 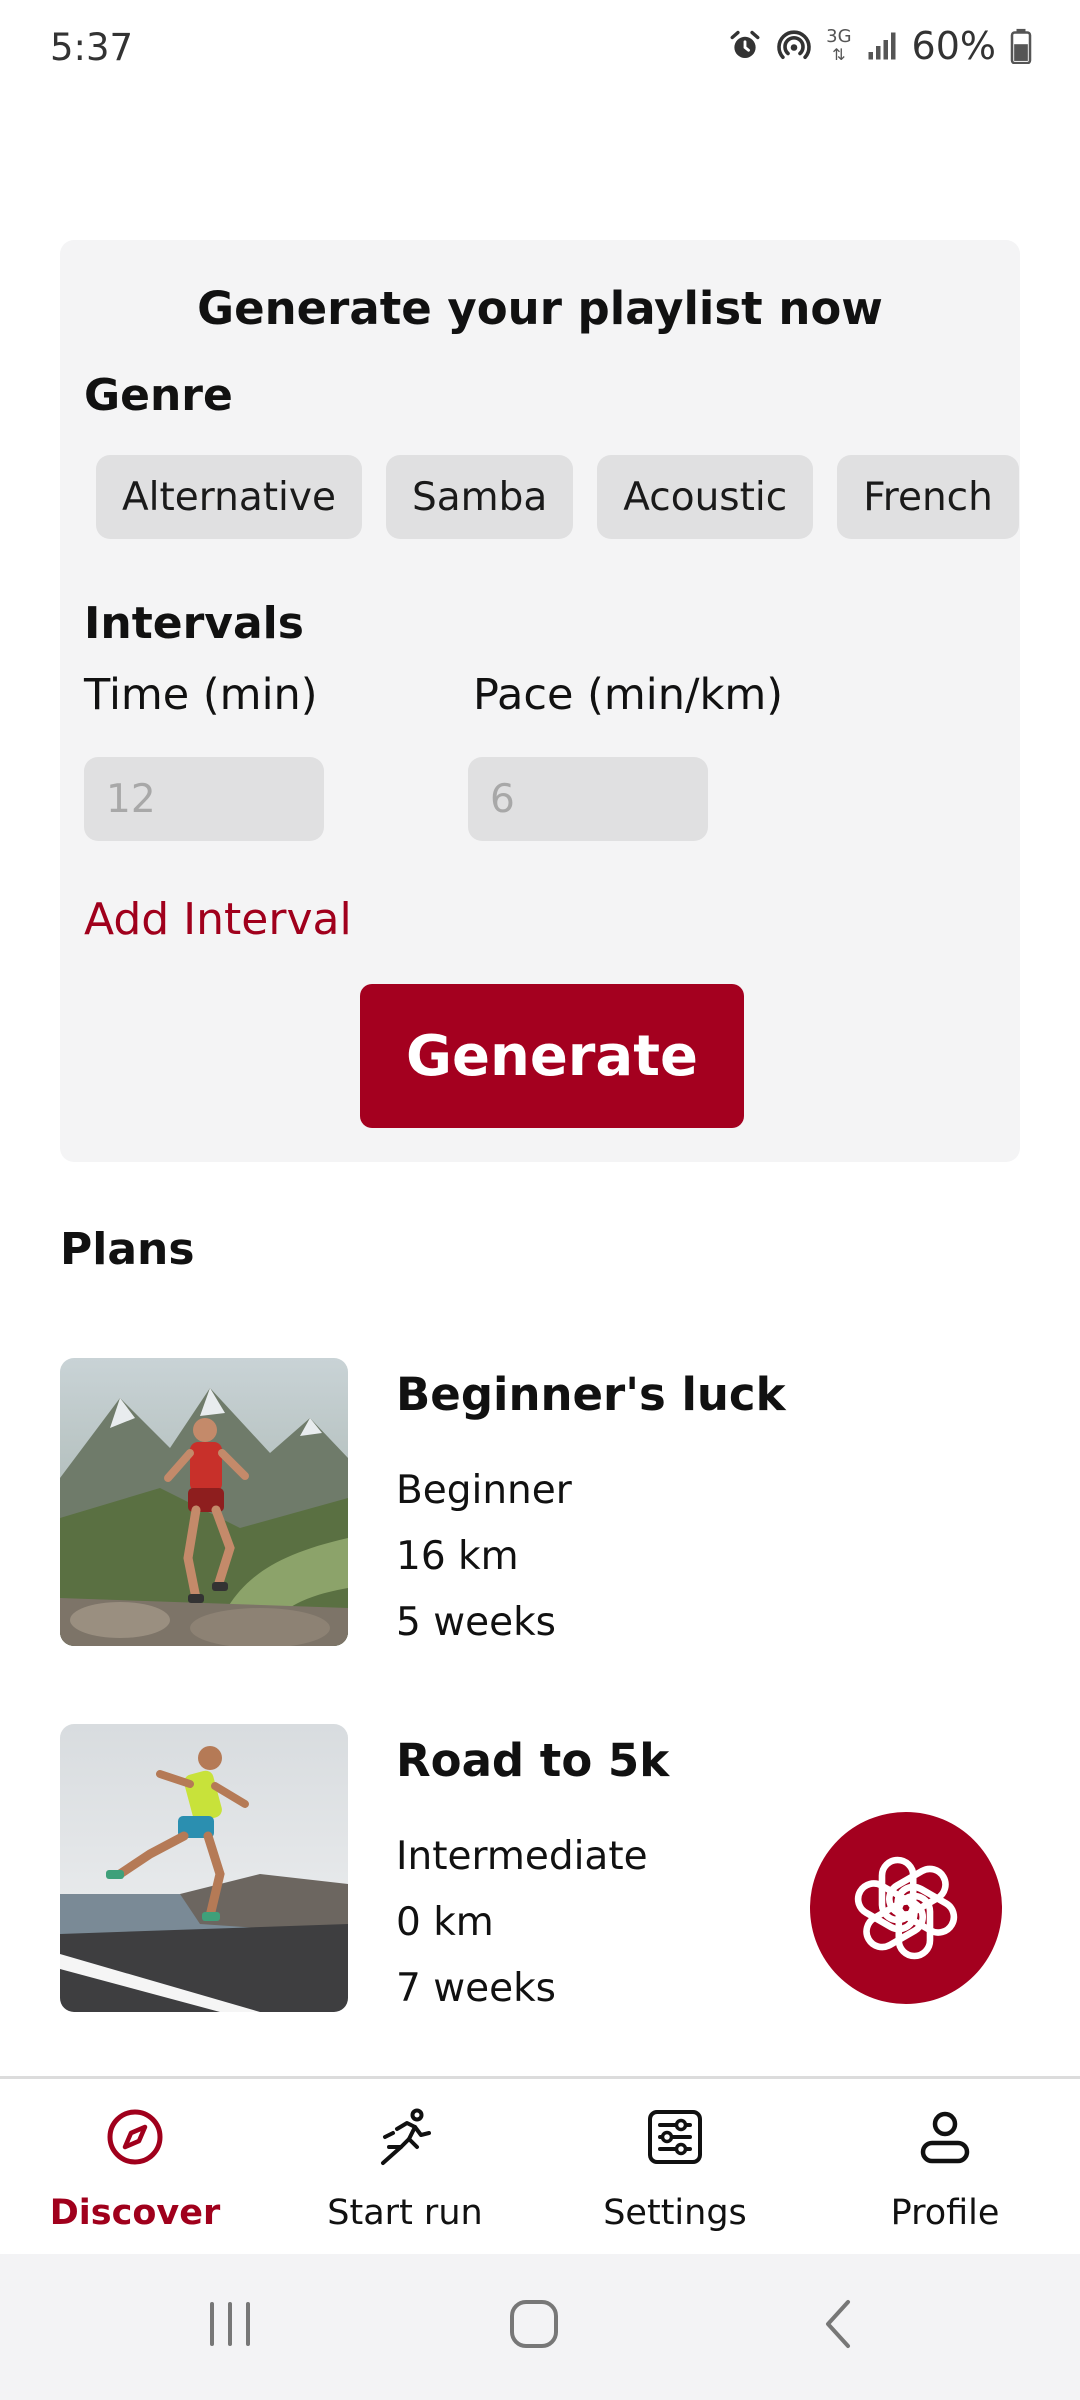 I want to click on nav-label-settings: Settings, so click(x=675, y=2213).